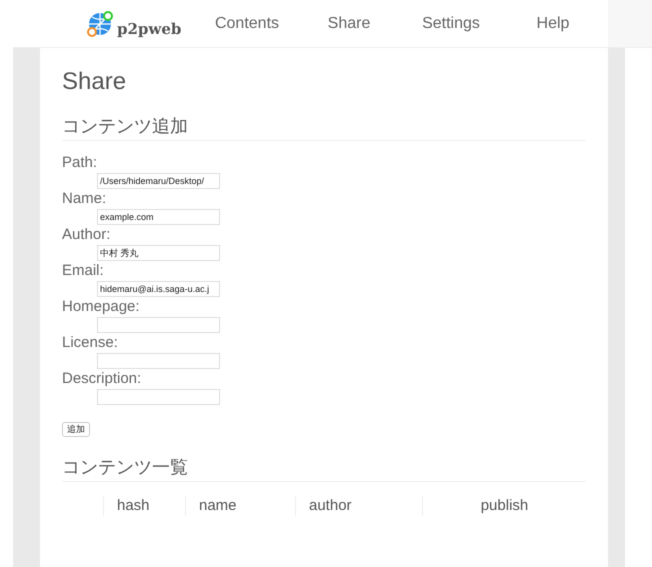 The width and height of the screenshot is (652, 567). Describe the element at coordinates (324, 127) in the screenshot. I see `section-heading: コンテンツ追加` at that location.